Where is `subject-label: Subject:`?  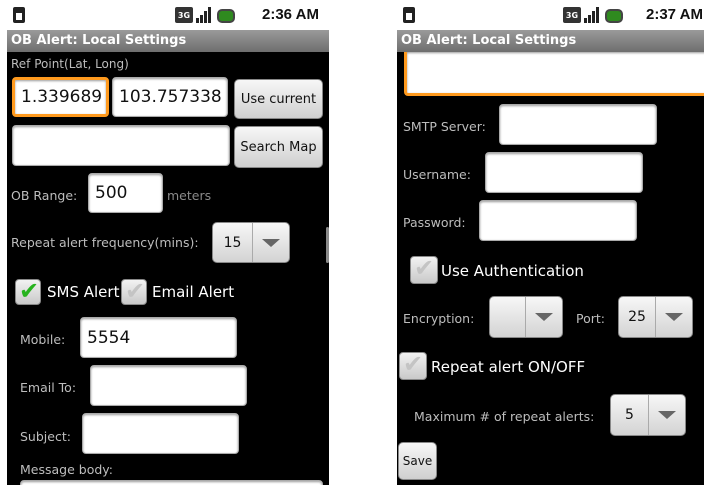
subject-label: Subject: is located at coordinates (45, 436).